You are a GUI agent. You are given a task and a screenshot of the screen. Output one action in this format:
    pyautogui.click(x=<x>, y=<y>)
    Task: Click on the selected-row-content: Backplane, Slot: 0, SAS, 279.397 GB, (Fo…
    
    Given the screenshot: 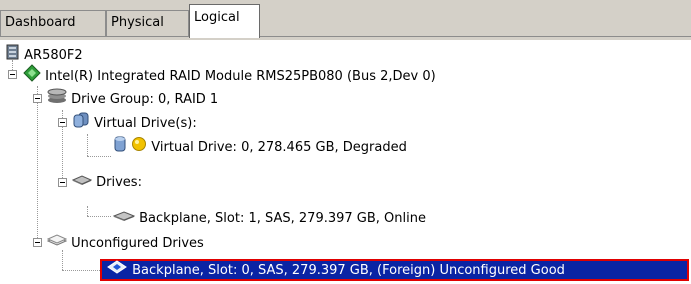 What is the action you would take?
    pyautogui.click(x=335, y=270)
    